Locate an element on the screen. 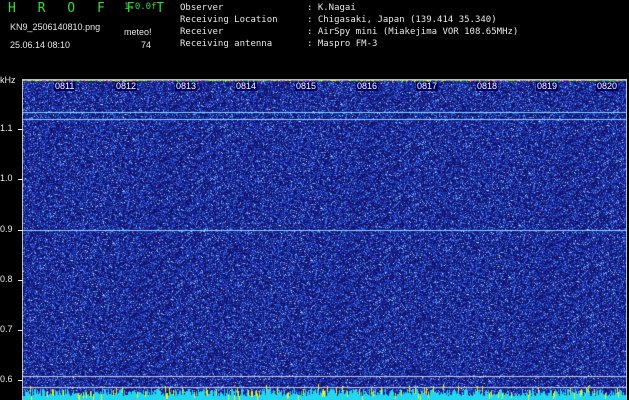 Image resolution: width=629 pixels, height=400 pixels. x-tick-label: 0811 is located at coordinates (65, 86).